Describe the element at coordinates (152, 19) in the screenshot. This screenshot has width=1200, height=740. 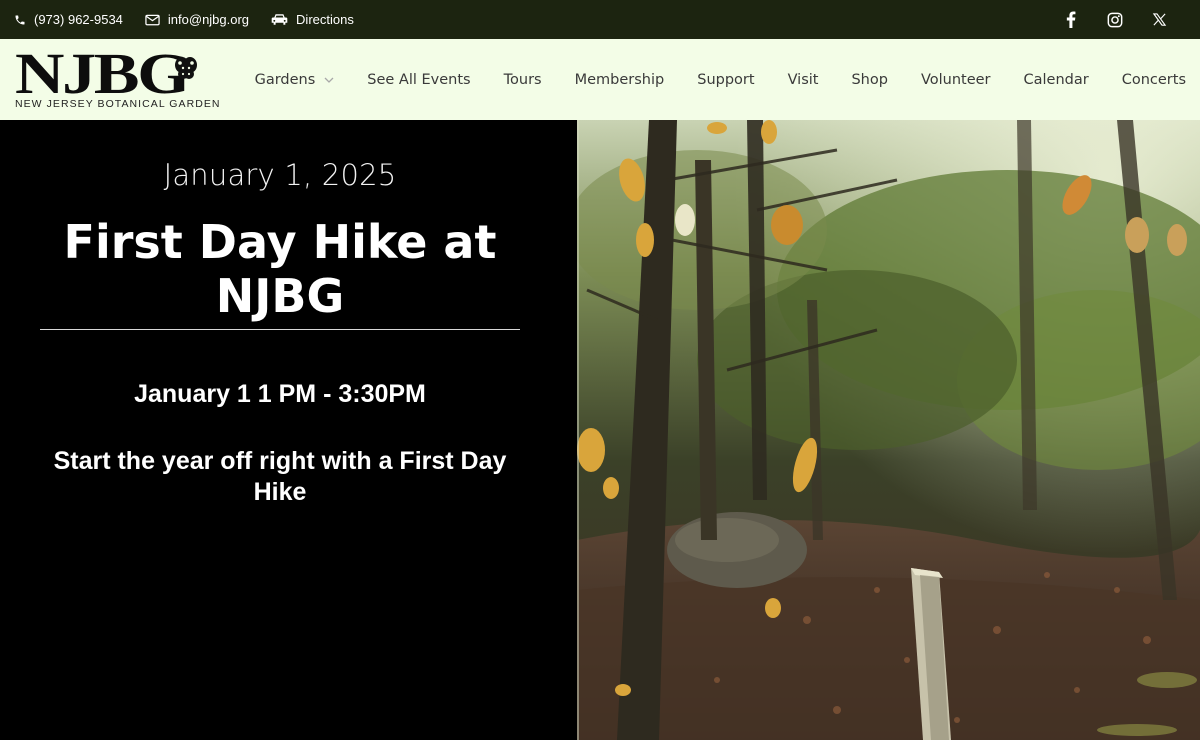
I see `envelope-icon` at that location.